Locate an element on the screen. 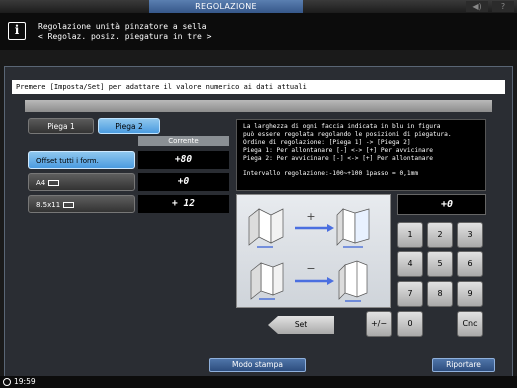 The height and width of the screenshot is (388, 517). fold-illustration: + − is located at coordinates (313, 251).